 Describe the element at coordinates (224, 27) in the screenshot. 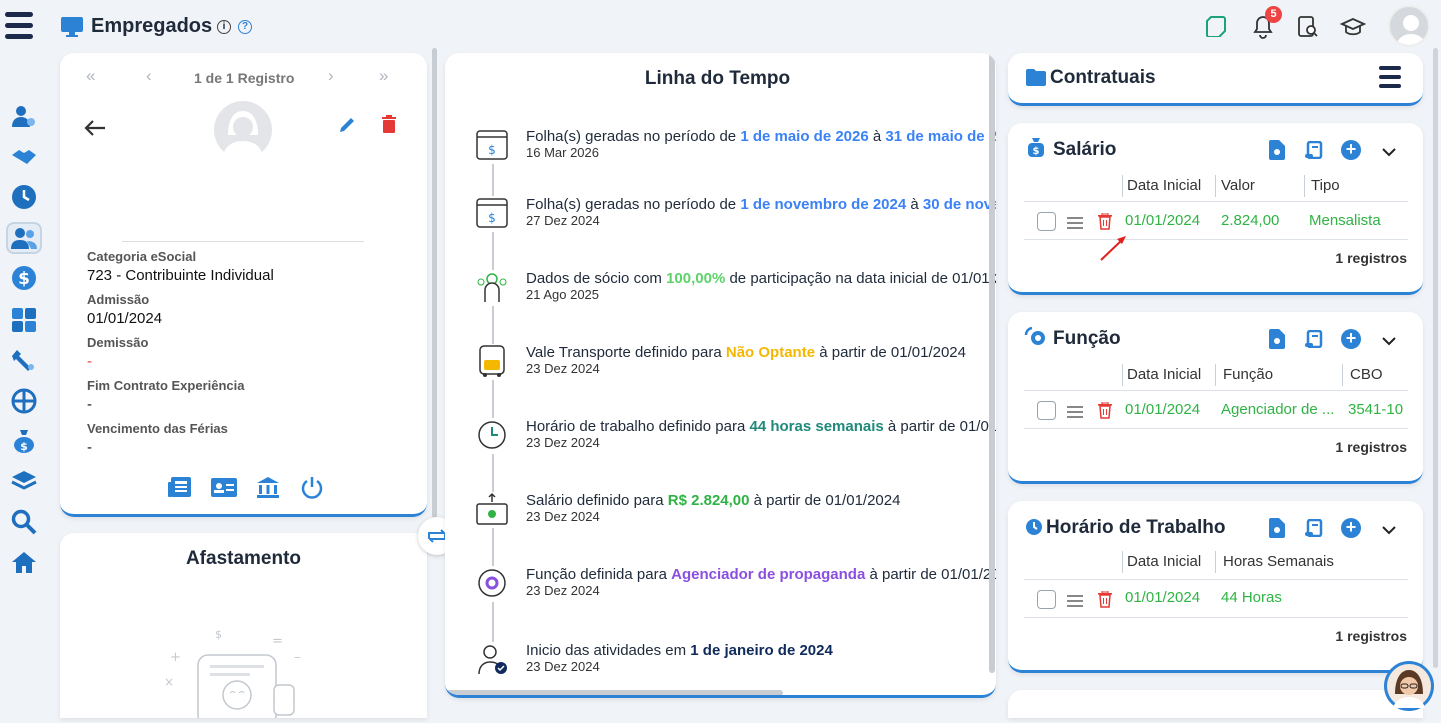

I see `info-icon: i` at that location.